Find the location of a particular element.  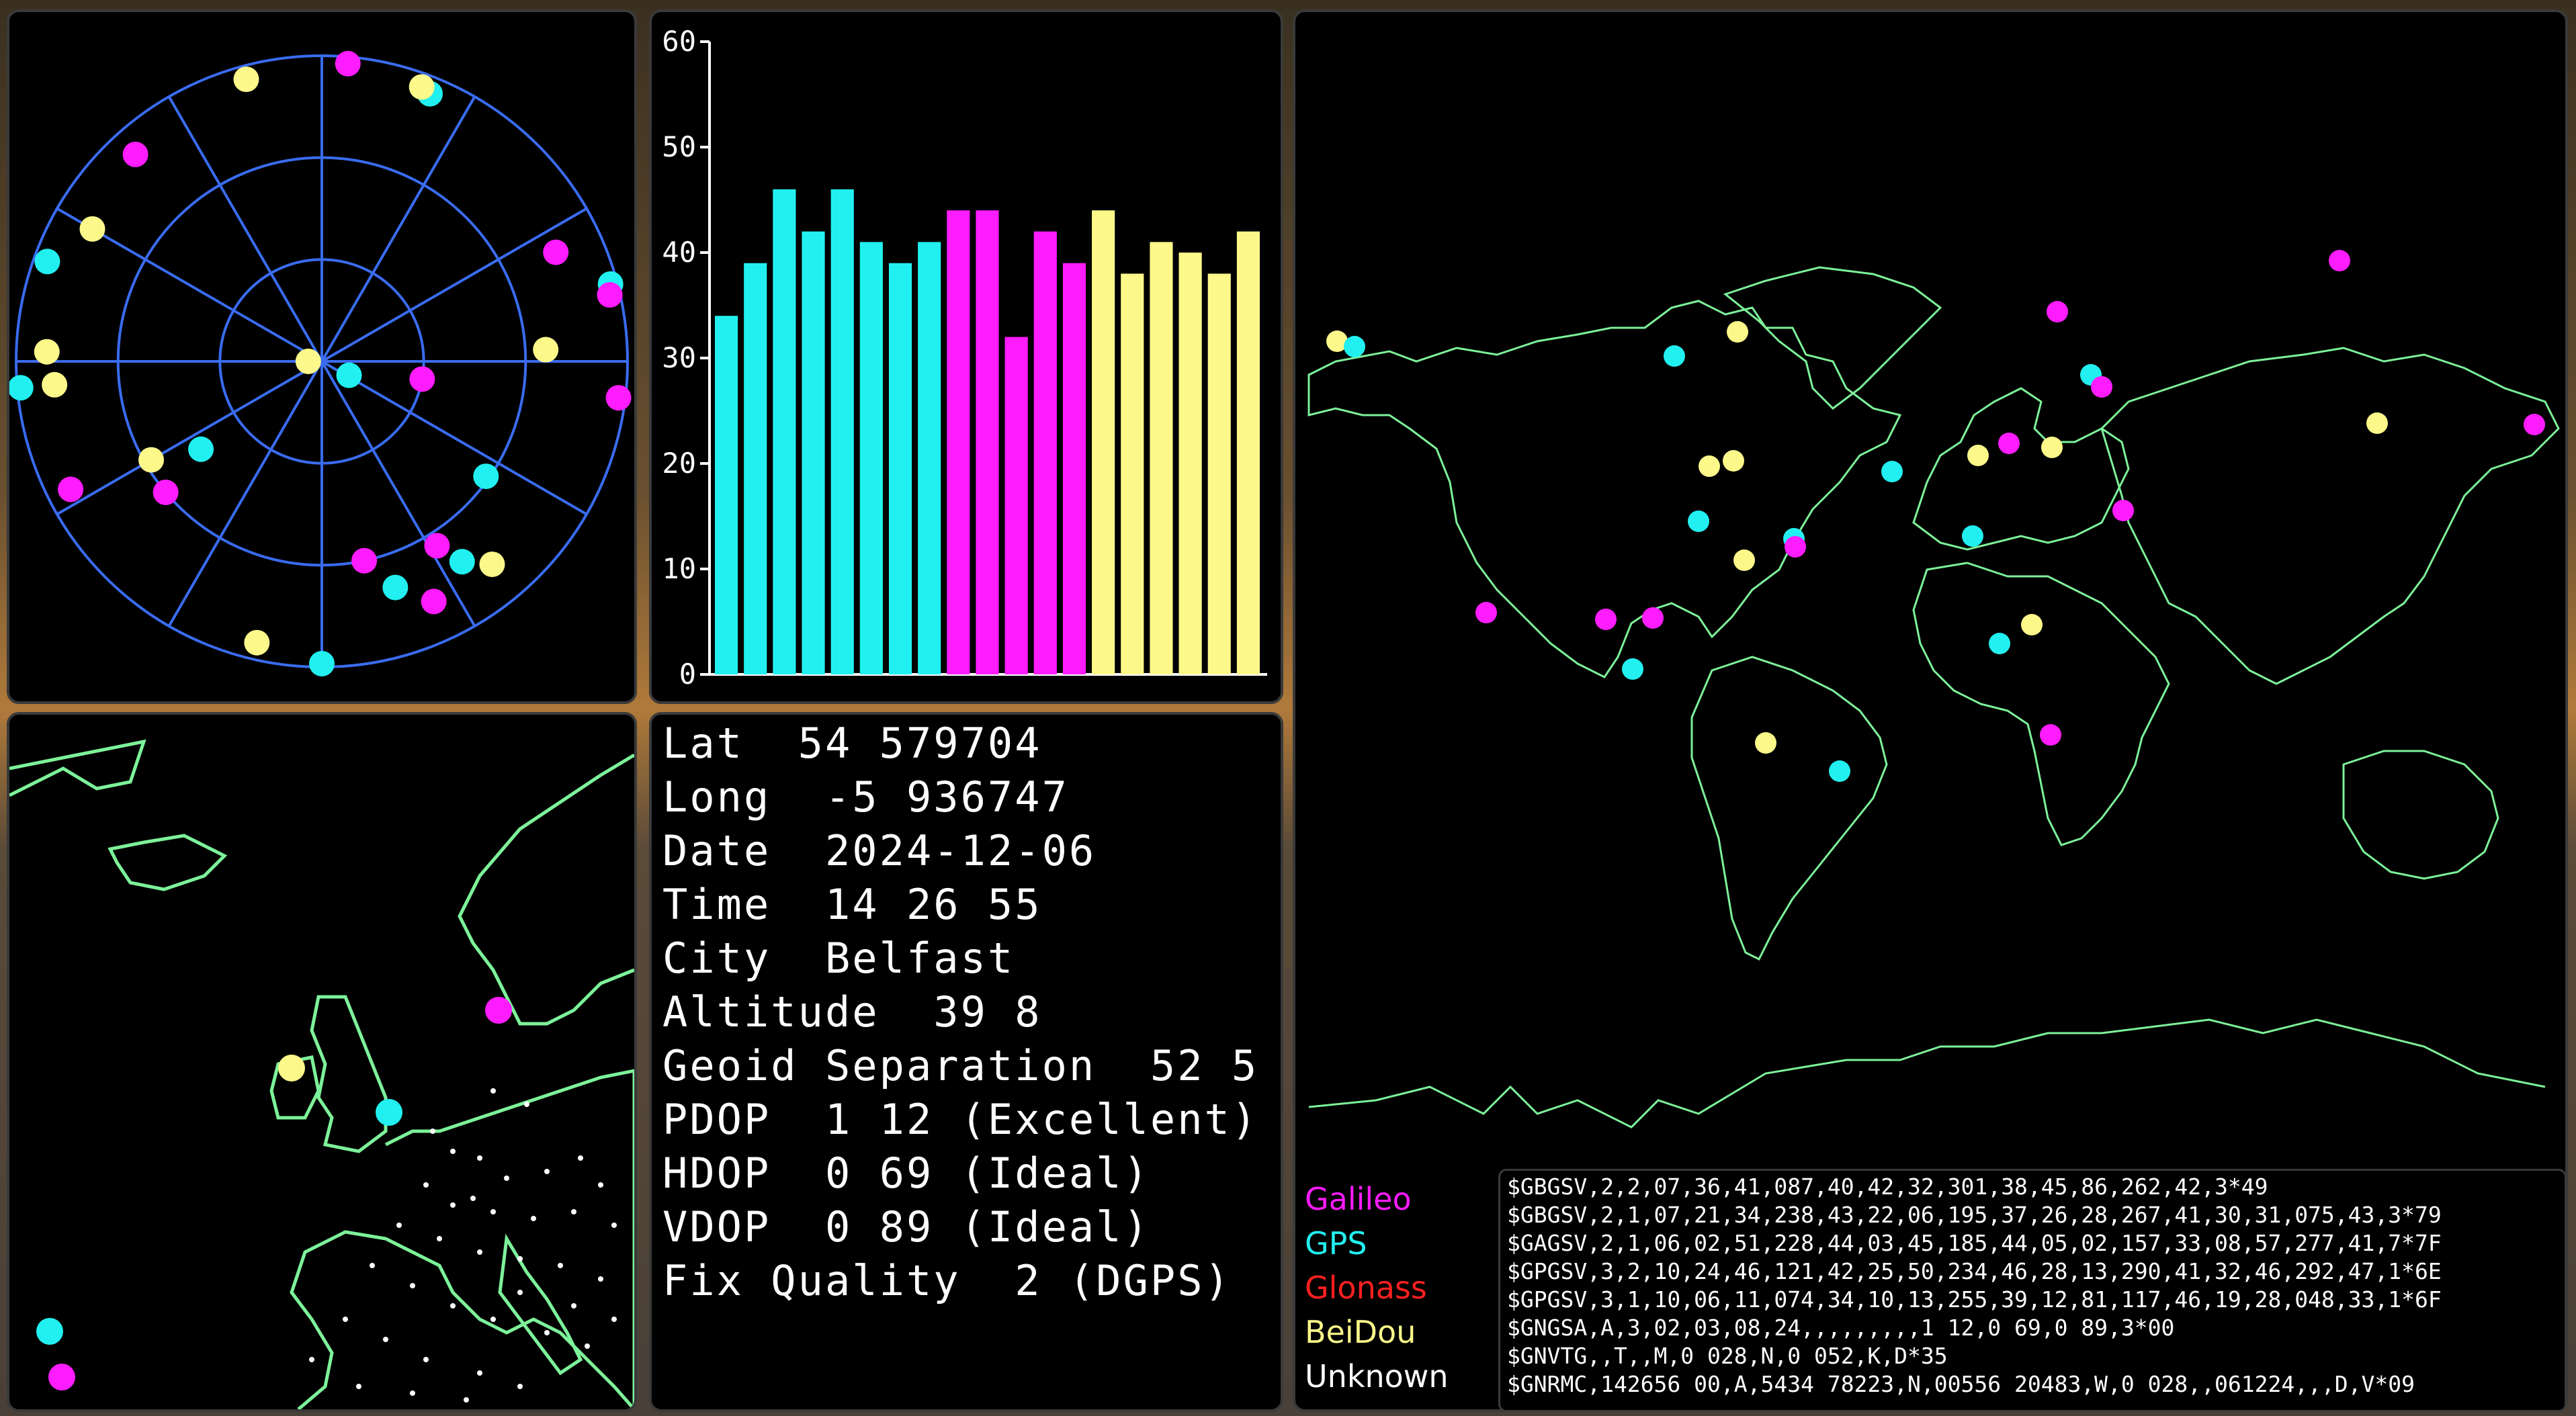

longitude-readout: Long -5 936747 is located at coordinates (865, 797).